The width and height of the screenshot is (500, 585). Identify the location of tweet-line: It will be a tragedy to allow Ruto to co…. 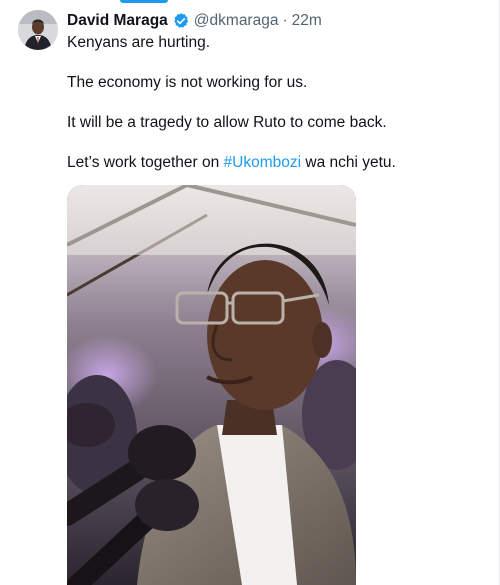
(227, 122).